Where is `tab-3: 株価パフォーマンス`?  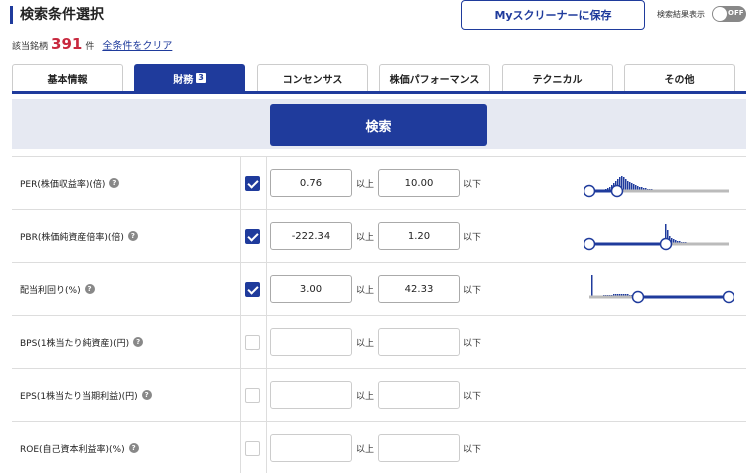 tab-3: 株価パフォーマンス is located at coordinates (434, 77).